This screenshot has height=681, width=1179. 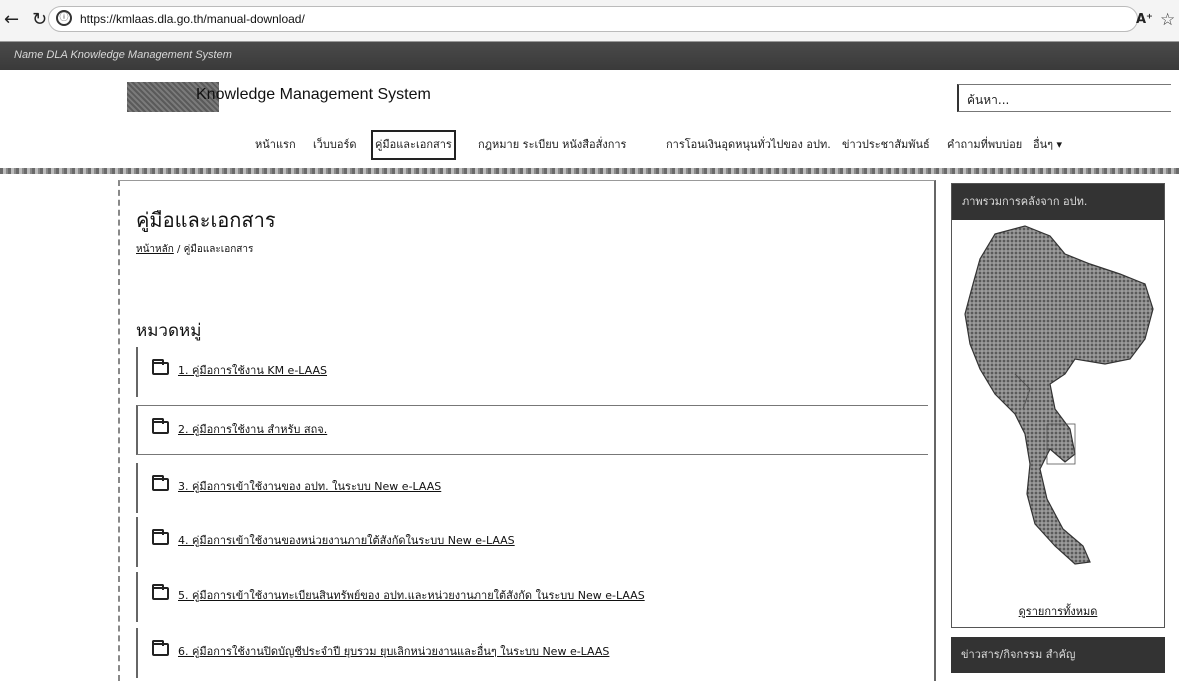 What do you see at coordinates (123, 55) in the screenshot?
I see `strip-text: Name DLA Knowledge Management System` at bounding box center [123, 55].